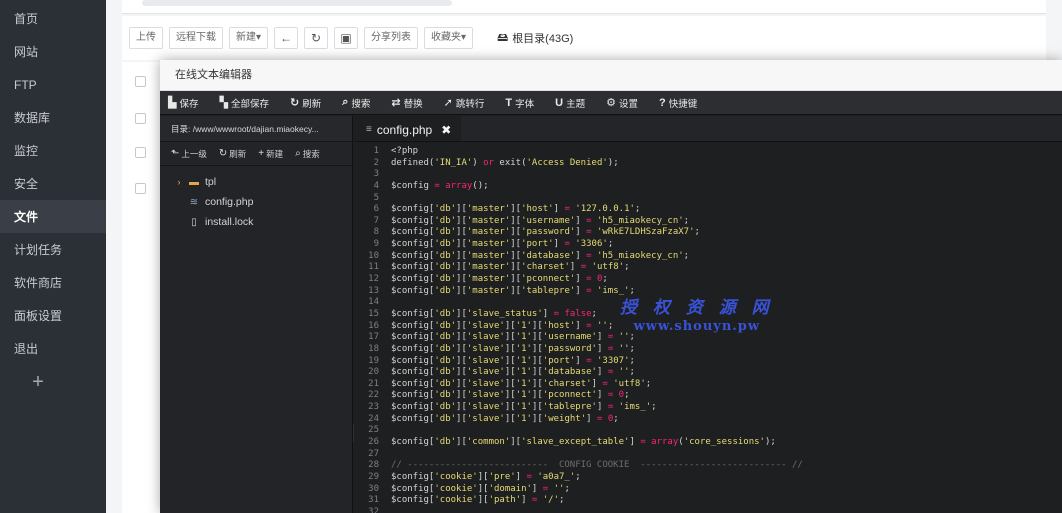 The height and width of the screenshot is (513, 1062). What do you see at coordinates (312, 104) in the screenshot?
I see `toolbar-label: 刷新` at bounding box center [312, 104].